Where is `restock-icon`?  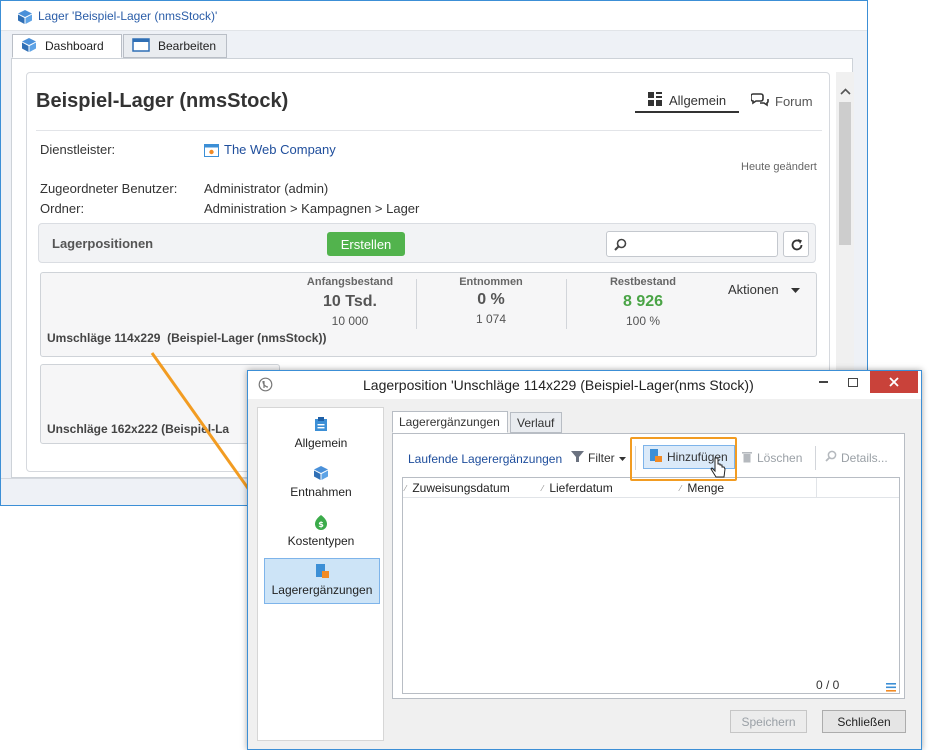 restock-icon is located at coordinates (322, 572).